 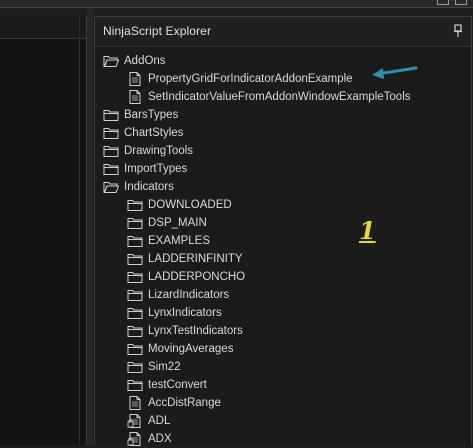 I want to click on tree-file-item: PropertyGridForIndicatorAddonExample, so click(x=240, y=79).